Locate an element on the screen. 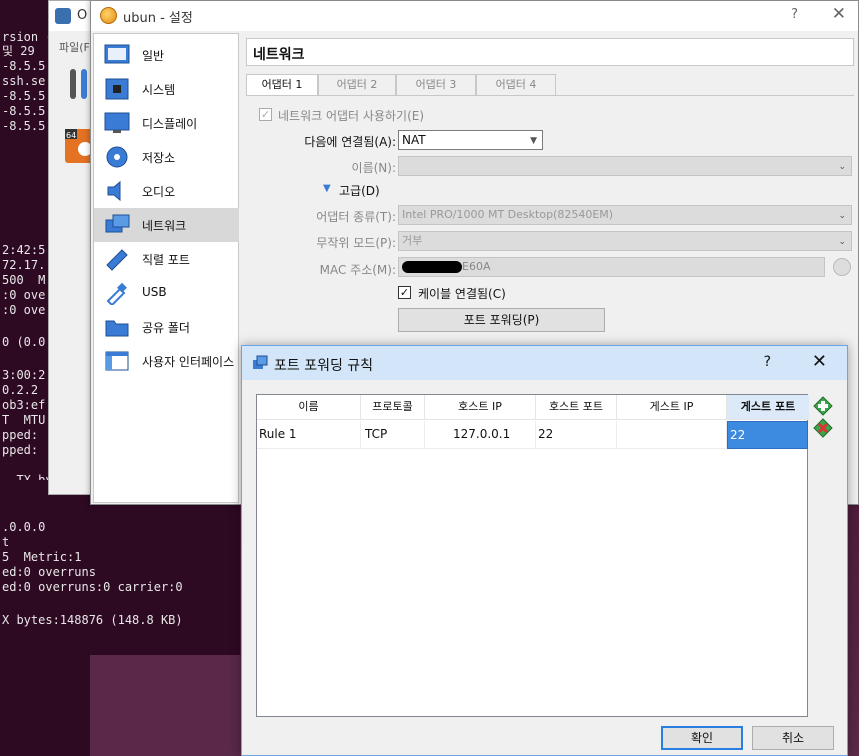 The width and height of the screenshot is (859, 756). rule-guest-port-cell: 22 is located at coordinates (767, 435).